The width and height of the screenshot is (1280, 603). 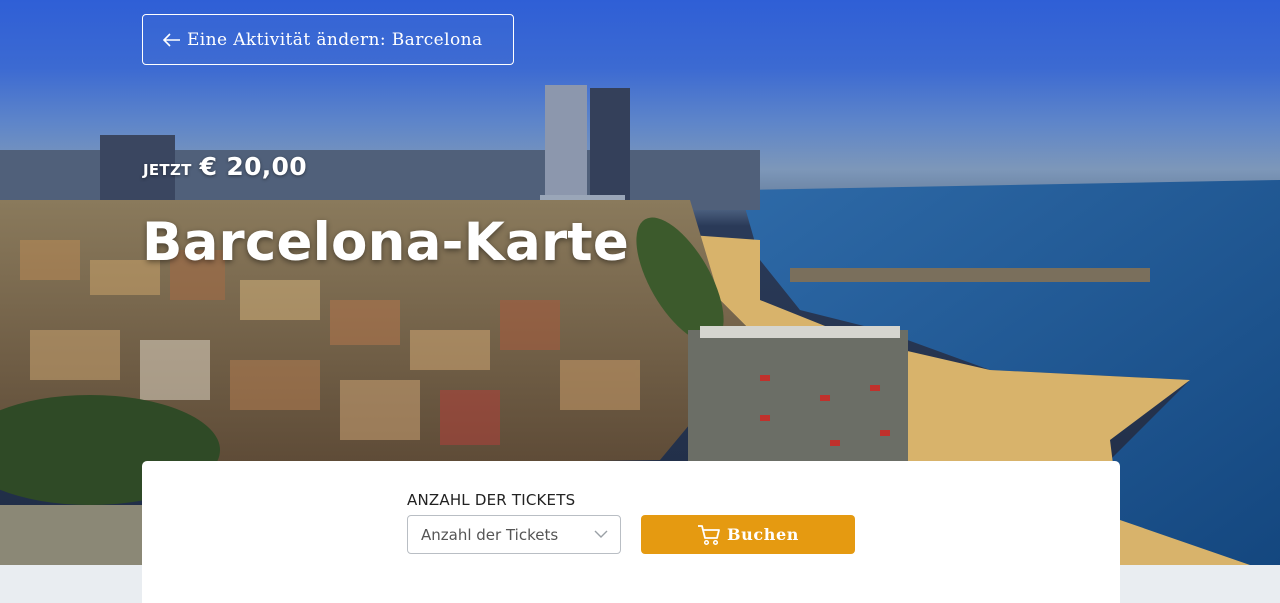 I want to click on chevron-down-icon, so click(x=601, y=534).